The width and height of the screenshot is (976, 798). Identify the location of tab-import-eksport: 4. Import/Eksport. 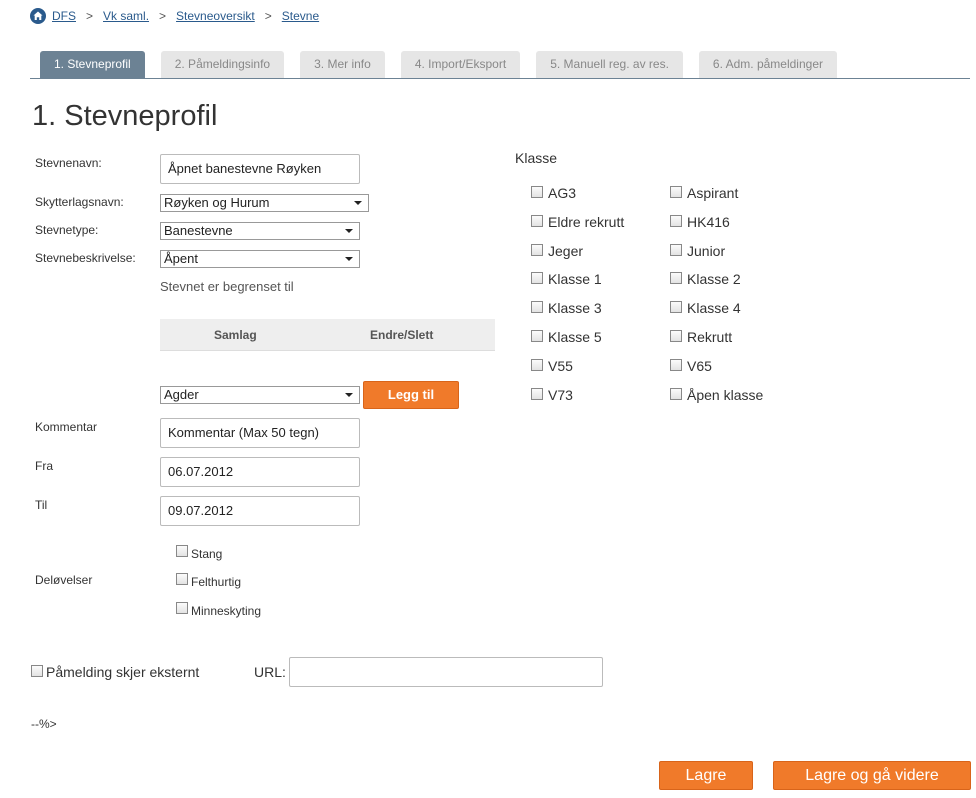
(460, 64).